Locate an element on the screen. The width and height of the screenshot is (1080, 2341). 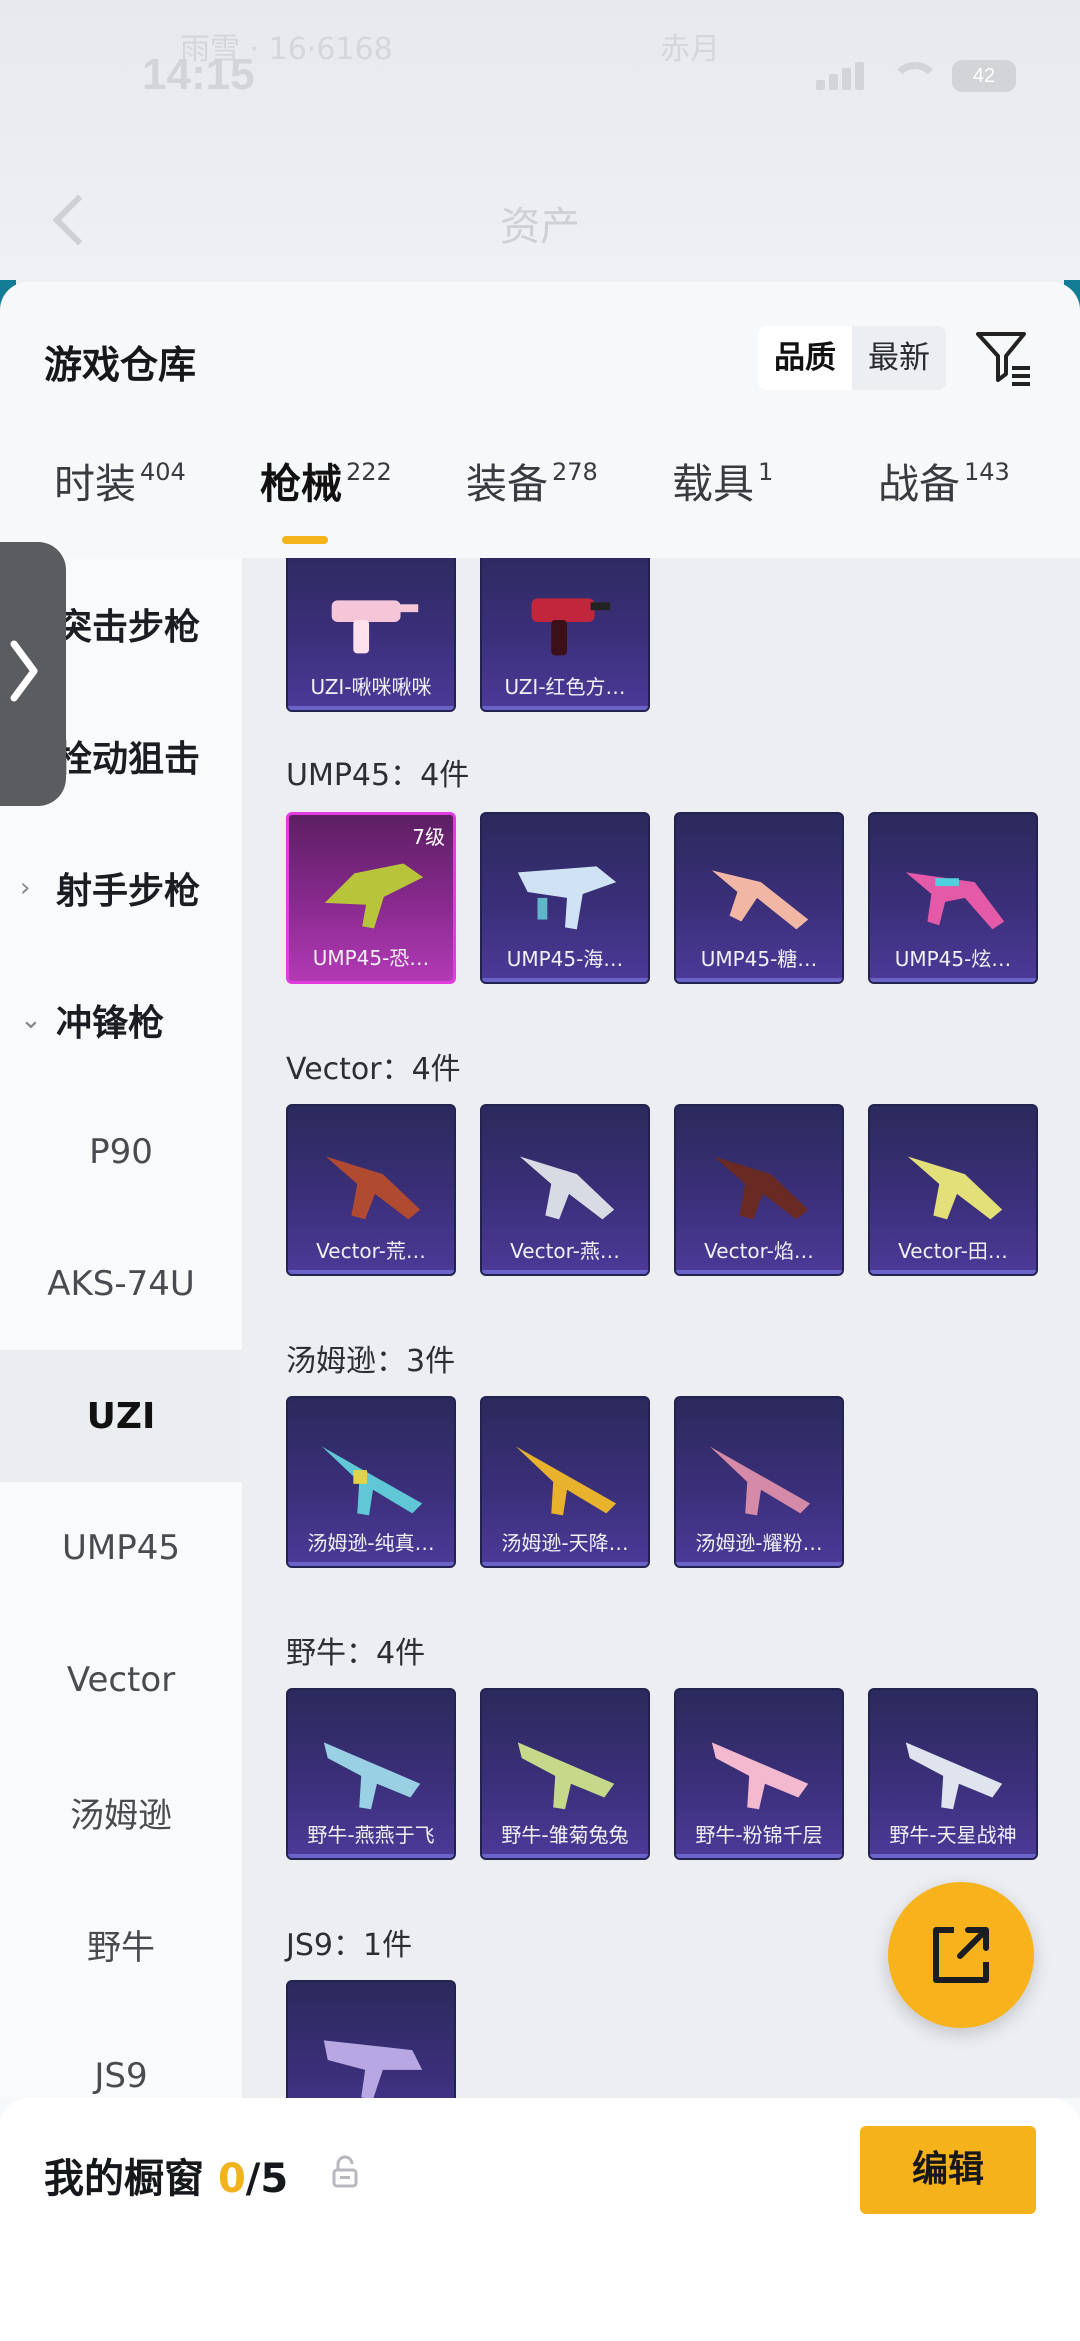
page-title: 资产 is located at coordinates (540, 227).